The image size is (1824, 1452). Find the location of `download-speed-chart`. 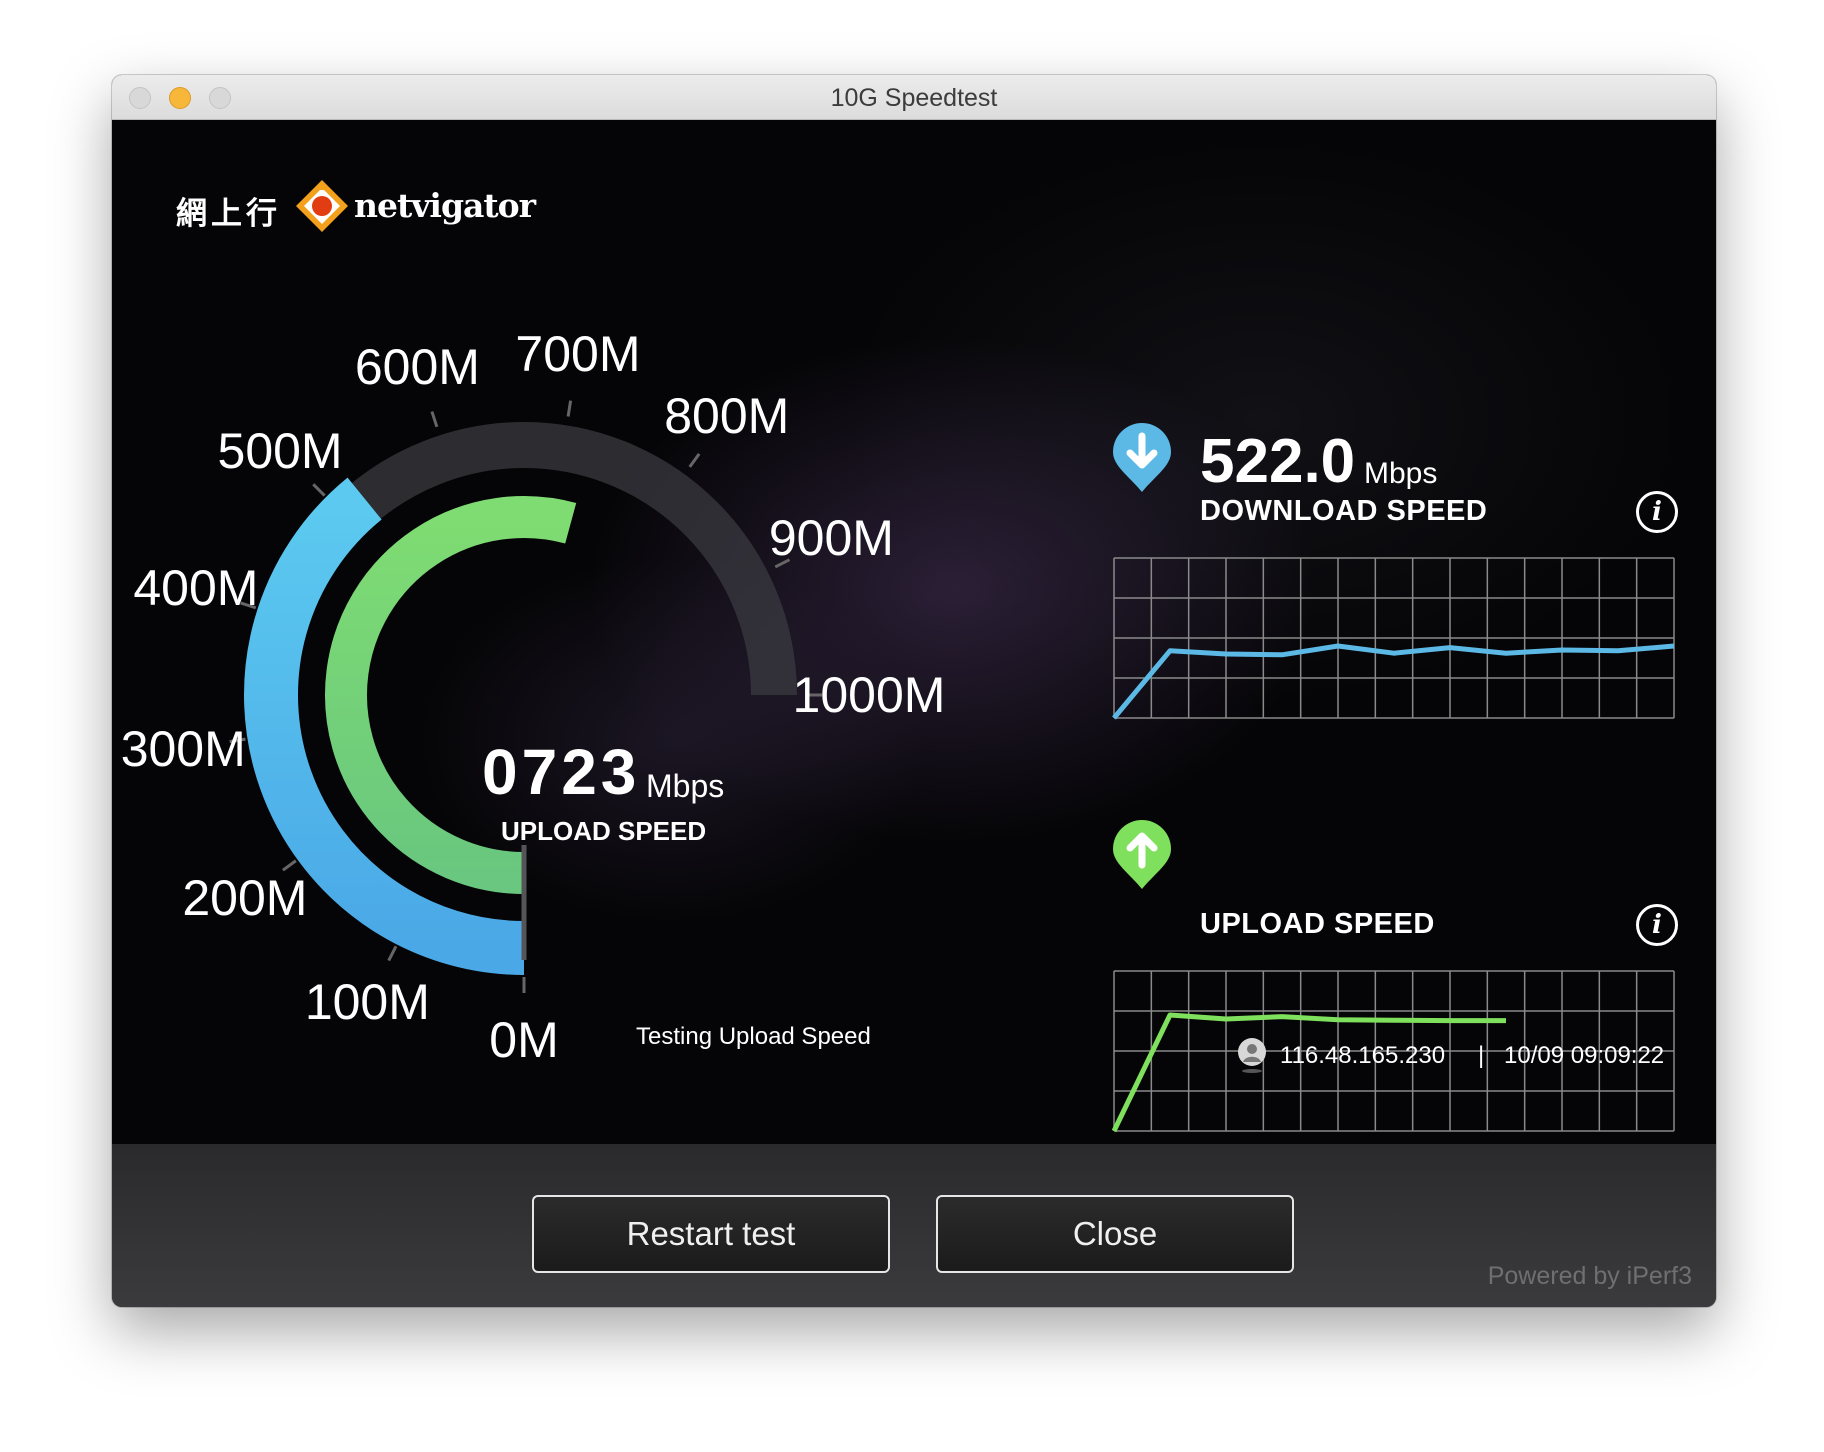

download-speed-chart is located at coordinates (1393, 638).